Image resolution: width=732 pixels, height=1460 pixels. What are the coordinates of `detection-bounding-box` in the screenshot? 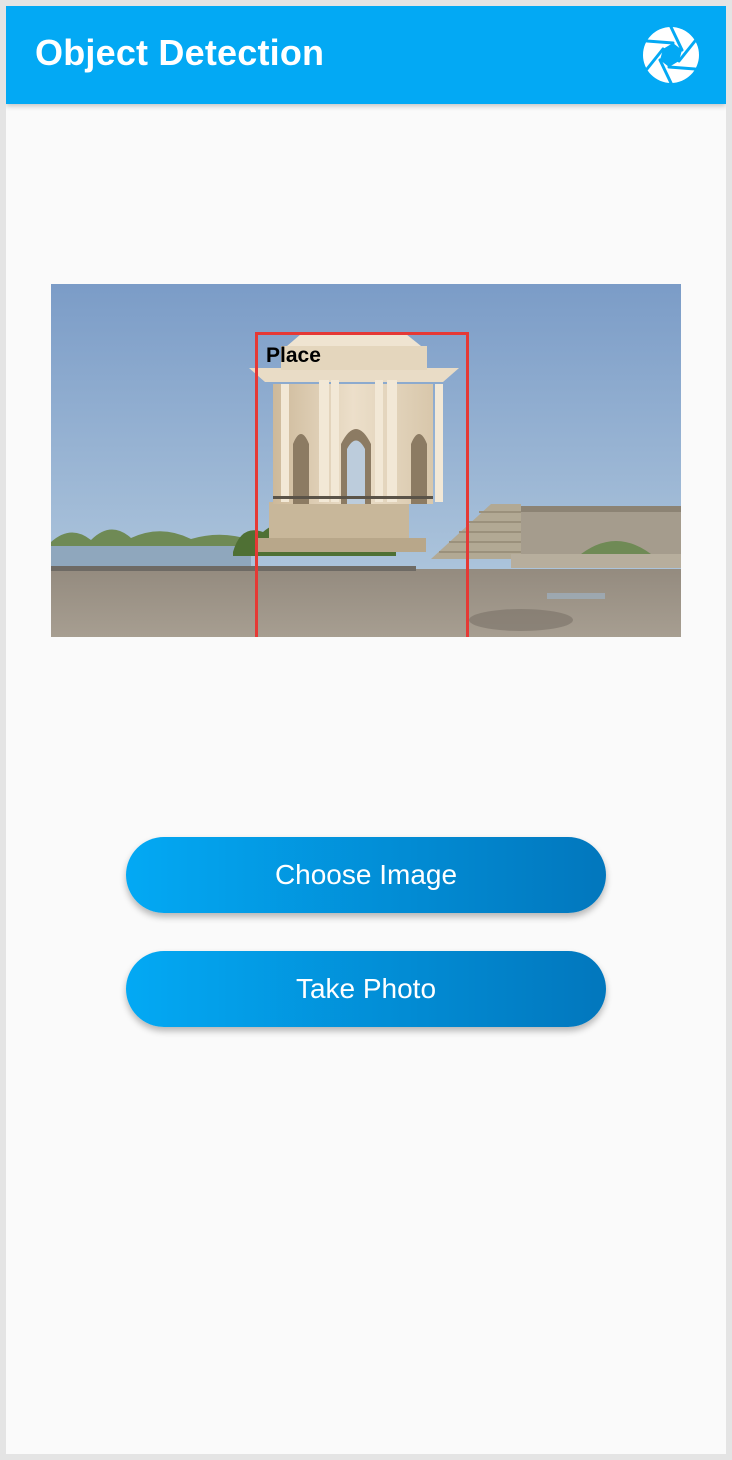 It's located at (362, 484).